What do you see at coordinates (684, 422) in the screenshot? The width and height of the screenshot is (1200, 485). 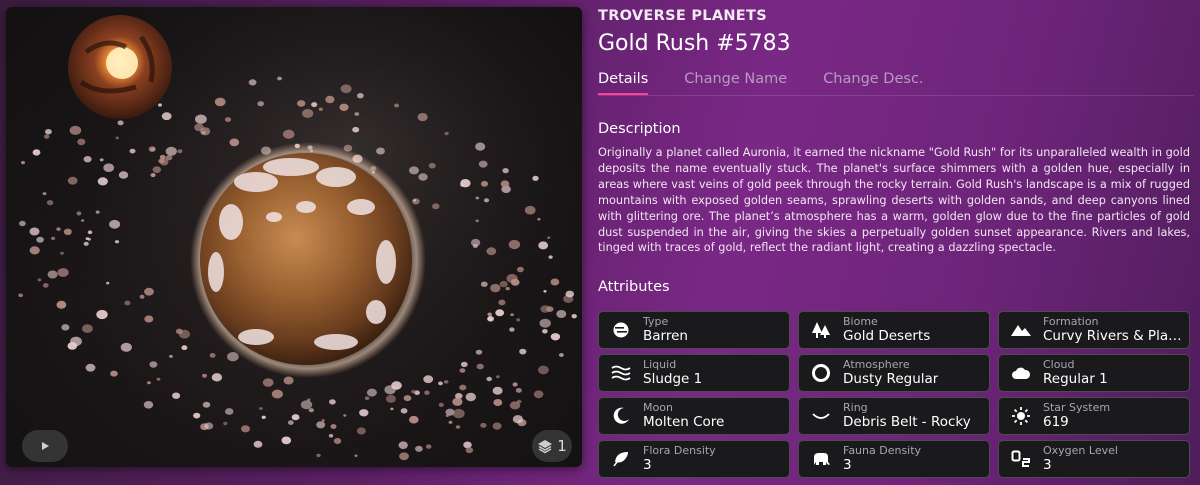 I see `attribute-value: Molten Core` at bounding box center [684, 422].